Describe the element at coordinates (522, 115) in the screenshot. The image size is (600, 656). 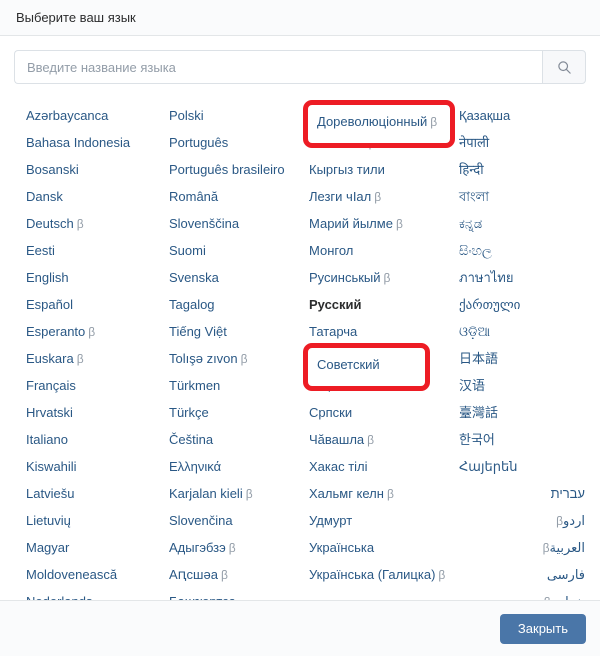
I see `language-option: Қазақша` at that location.